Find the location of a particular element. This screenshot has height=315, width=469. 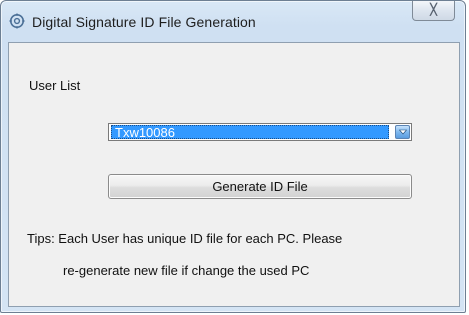

window-title: Digital Signature ID File Generation is located at coordinates (144, 22).